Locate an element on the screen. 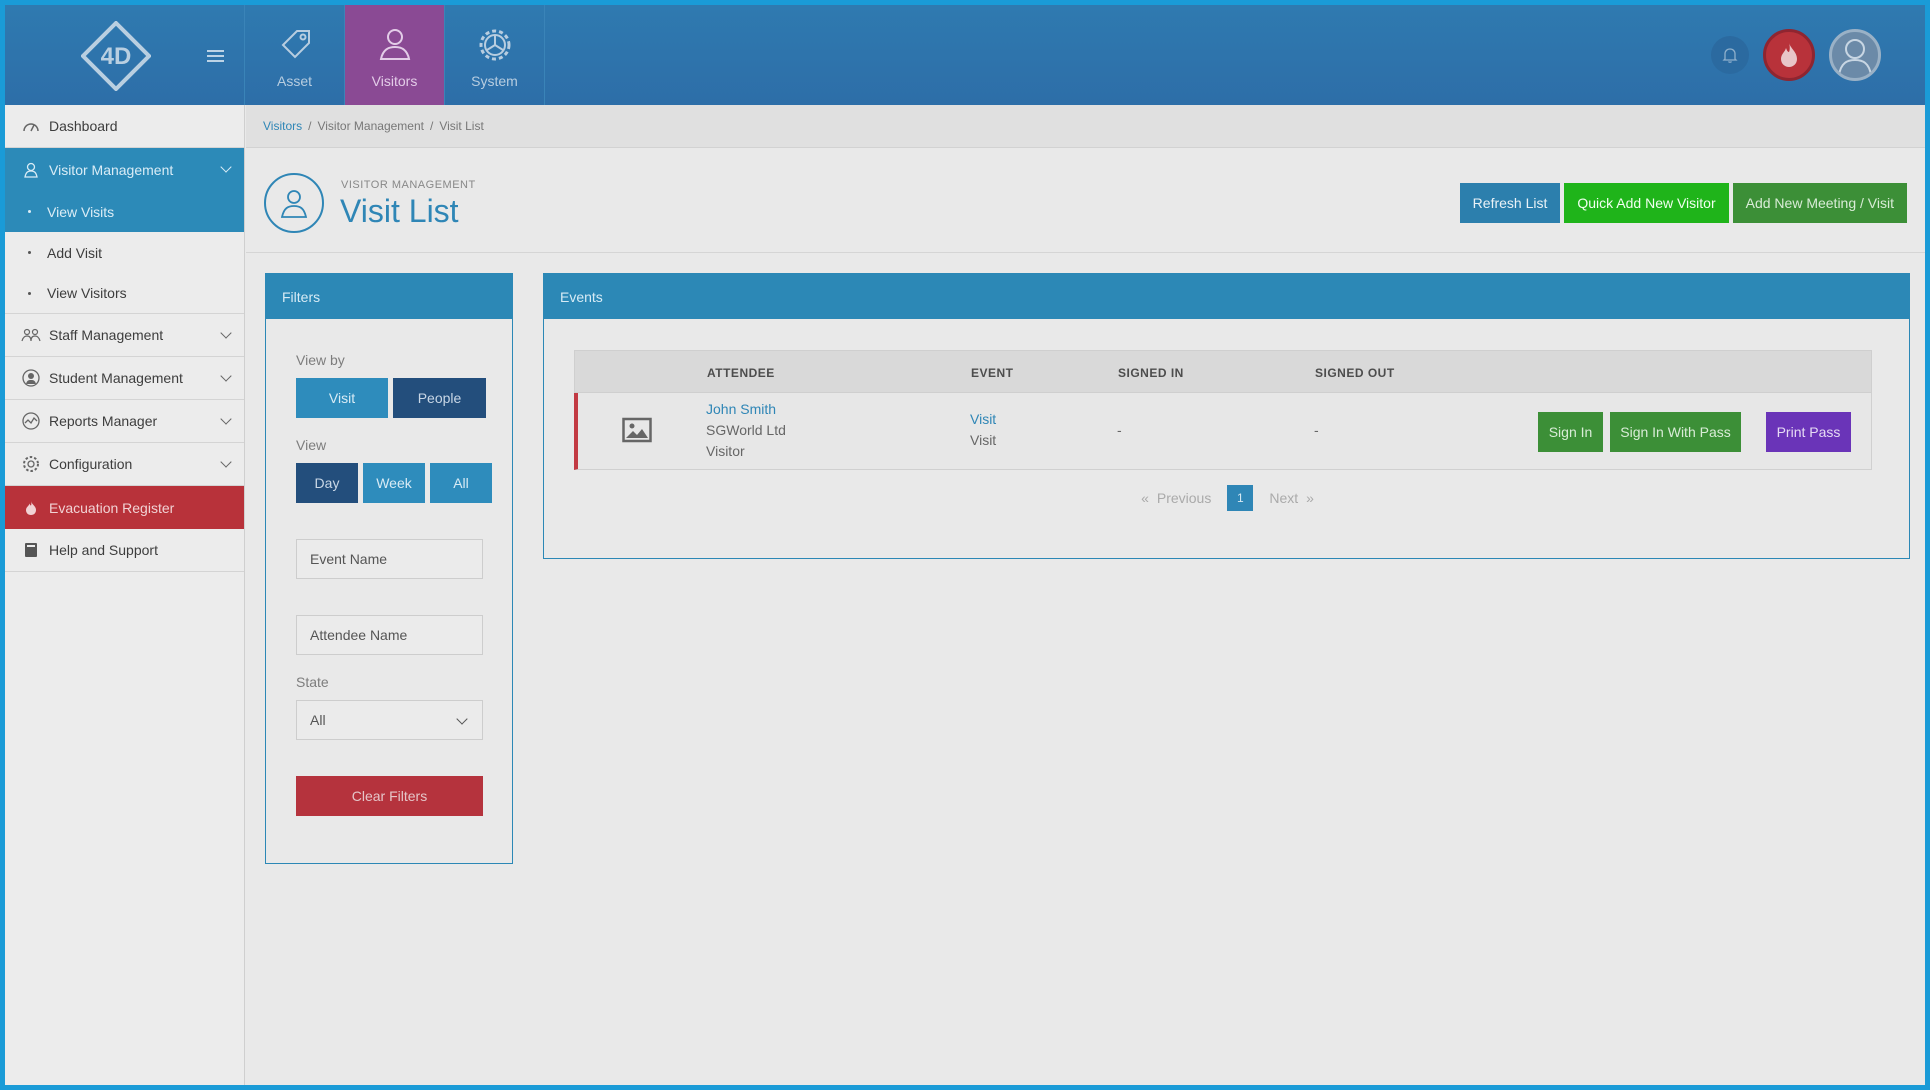 The height and width of the screenshot is (1090, 1930). sign-in-with-pass-button: Sign In With Pass is located at coordinates (1675, 432).